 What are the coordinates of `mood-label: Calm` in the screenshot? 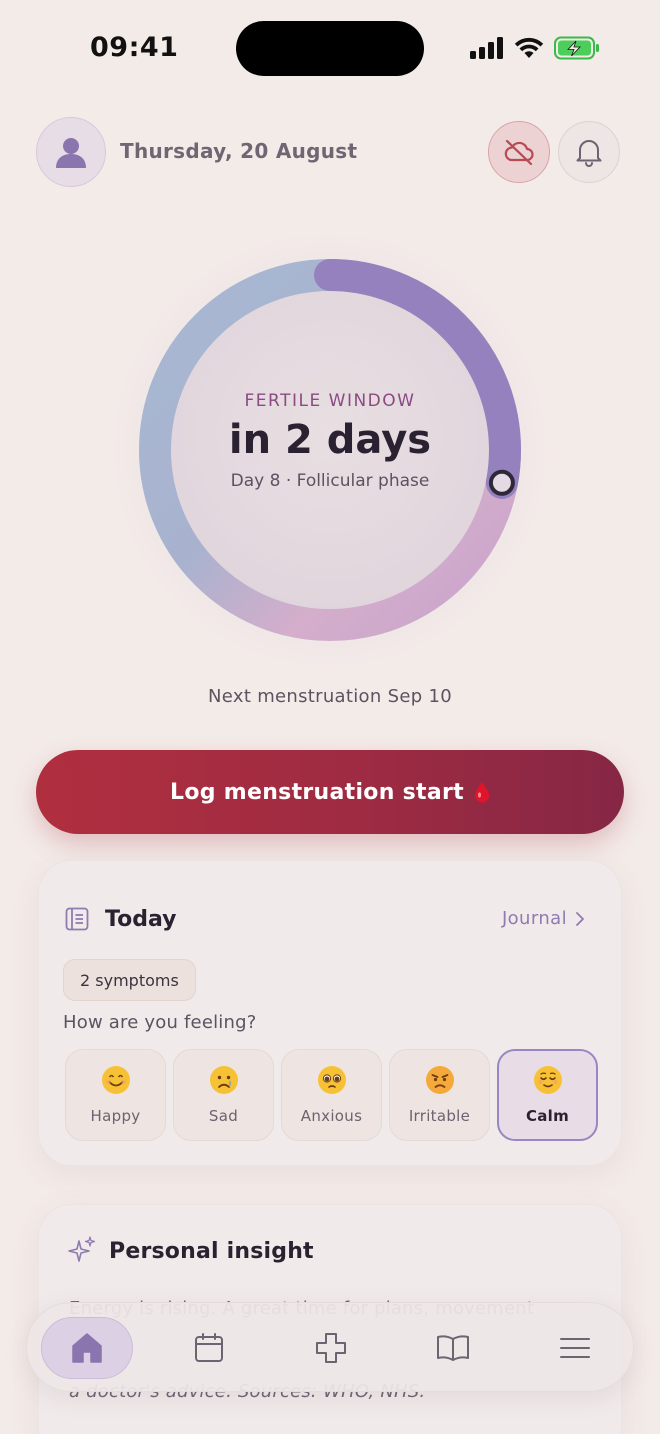 It's located at (547, 1116).